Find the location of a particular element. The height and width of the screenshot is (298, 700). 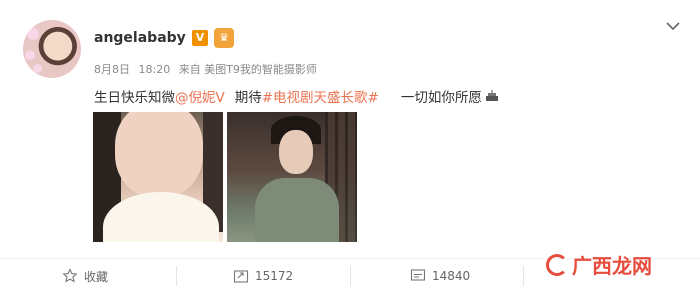

repost-count: 15172 is located at coordinates (274, 276).